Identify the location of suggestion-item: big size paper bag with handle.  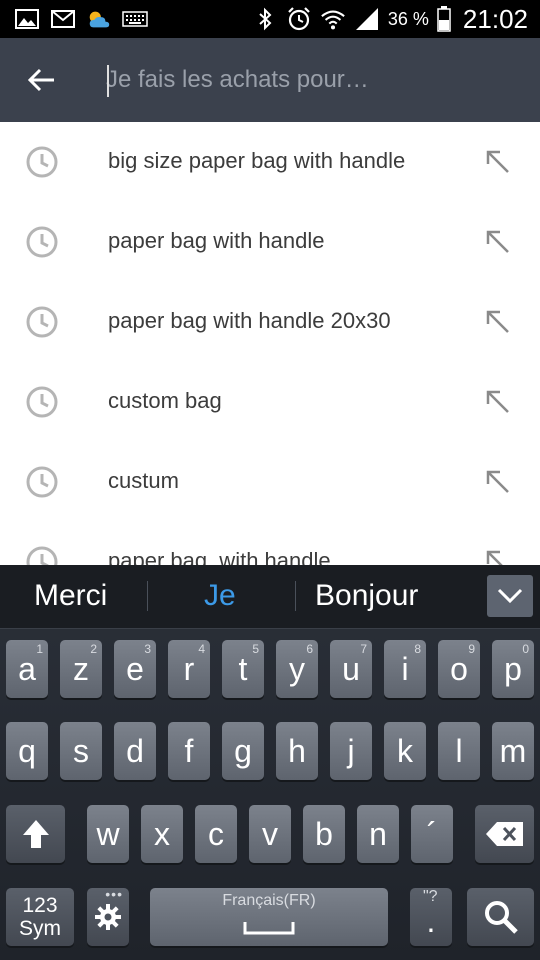
(270, 162).